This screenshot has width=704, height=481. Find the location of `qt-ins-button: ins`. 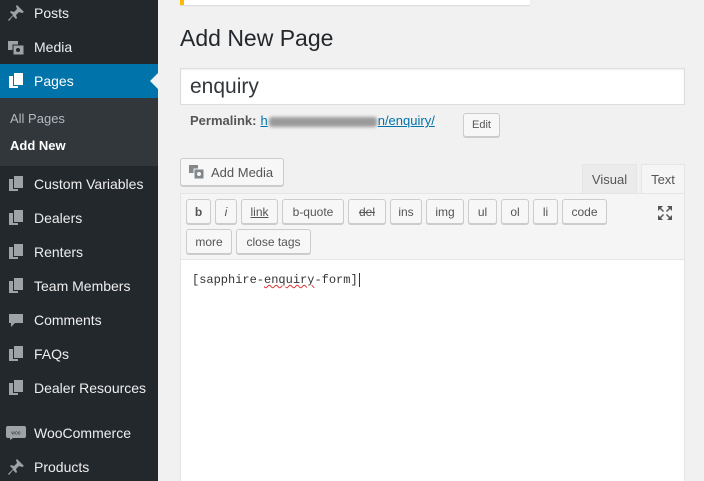

qt-ins-button: ins is located at coordinates (406, 211).